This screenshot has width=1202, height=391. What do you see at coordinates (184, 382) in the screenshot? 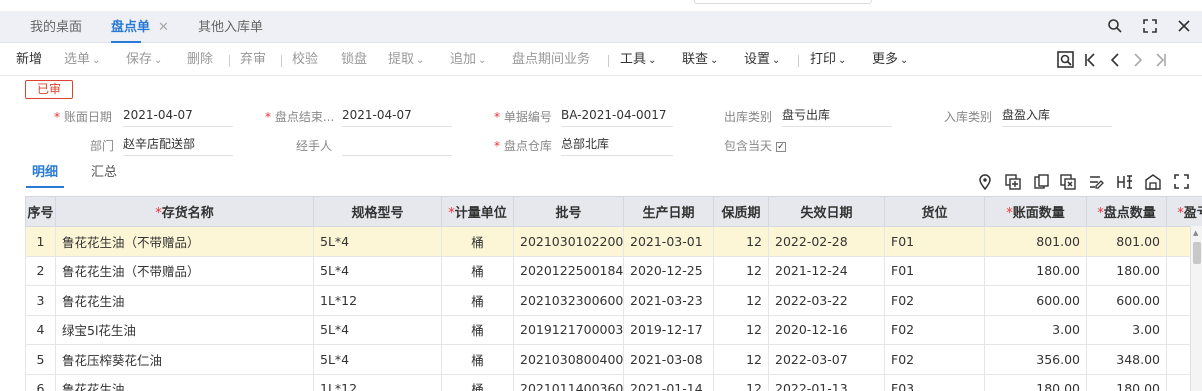
I see `item-name-cell: 鲁花花生油` at bounding box center [184, 382].